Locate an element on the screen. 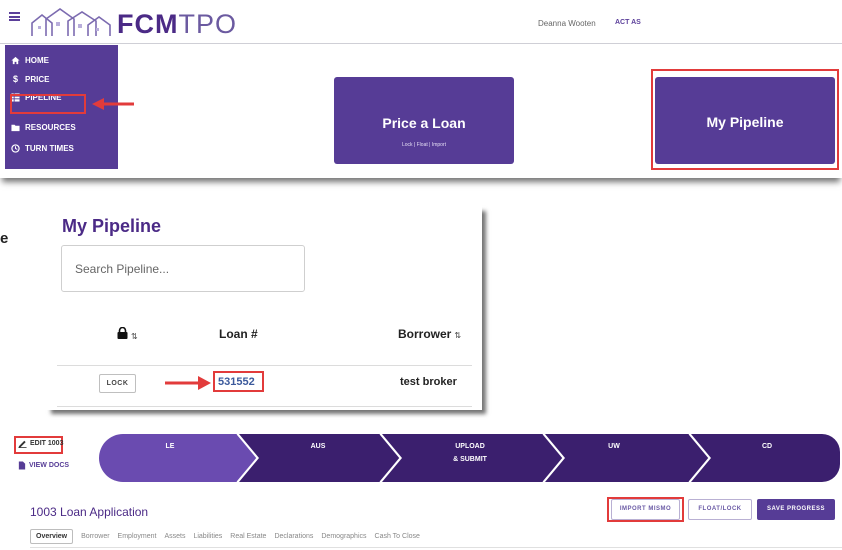  sidebar-item-label: PRICE is located at coordinates (37, 79).